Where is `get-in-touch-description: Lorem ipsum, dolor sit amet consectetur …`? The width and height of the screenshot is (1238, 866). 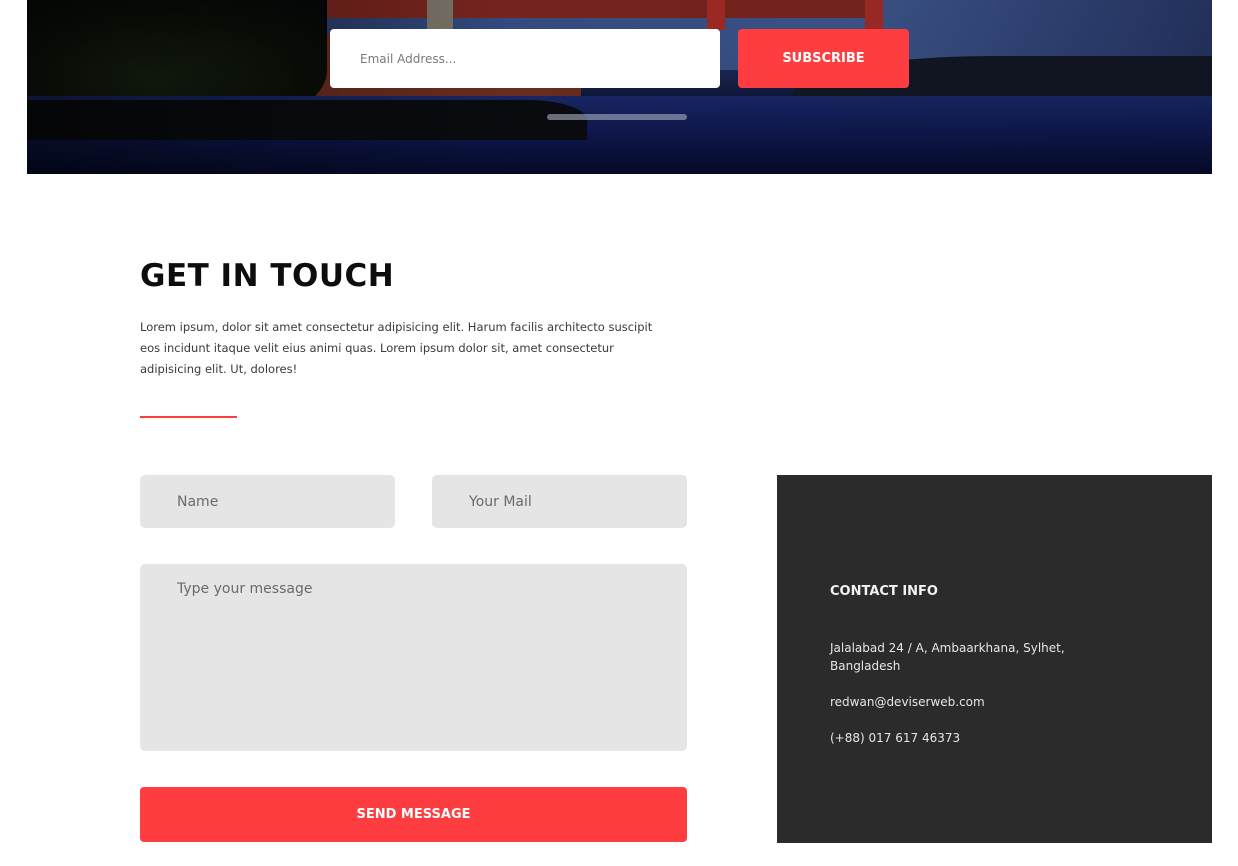
get-in-touch-description: Lorem ipsum, dolor sit amet consectetur … is located at coordinates (396, 348).